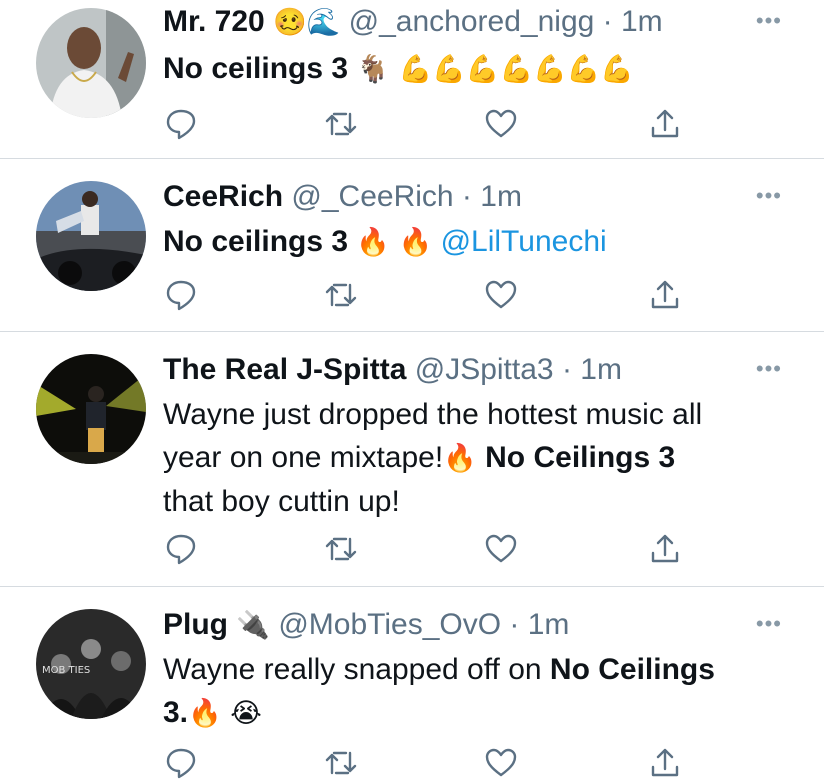 This screenshot has height=781, width=824. Describe the element at coordinates (389, 624) in the screenshot. I see `handle: @MobTies_OvO` at that location.